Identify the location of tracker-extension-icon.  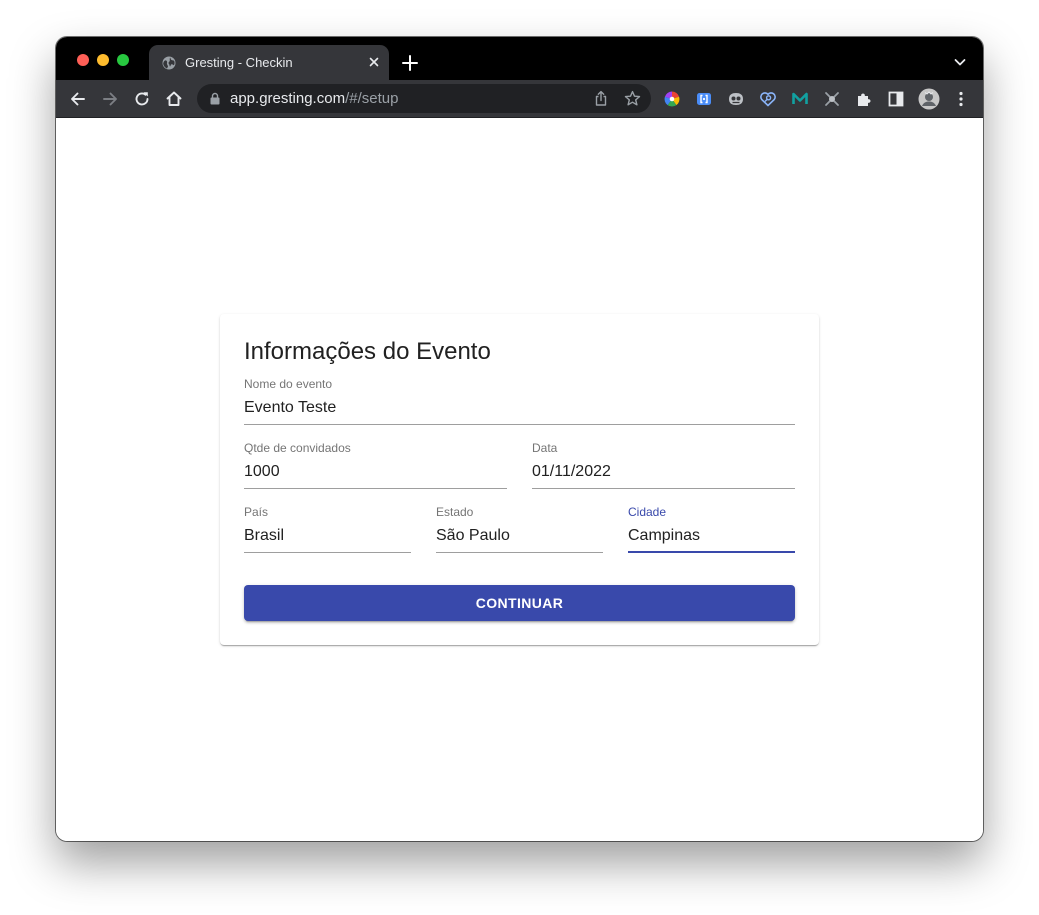
(736, 99).